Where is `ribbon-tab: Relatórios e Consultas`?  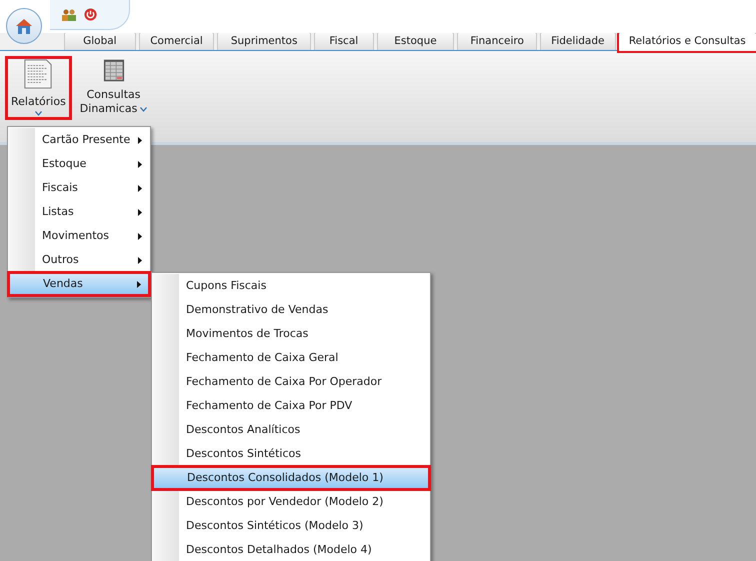 ribbon-tab: Relatórios e Consultas is located at coordinates (687, 41).